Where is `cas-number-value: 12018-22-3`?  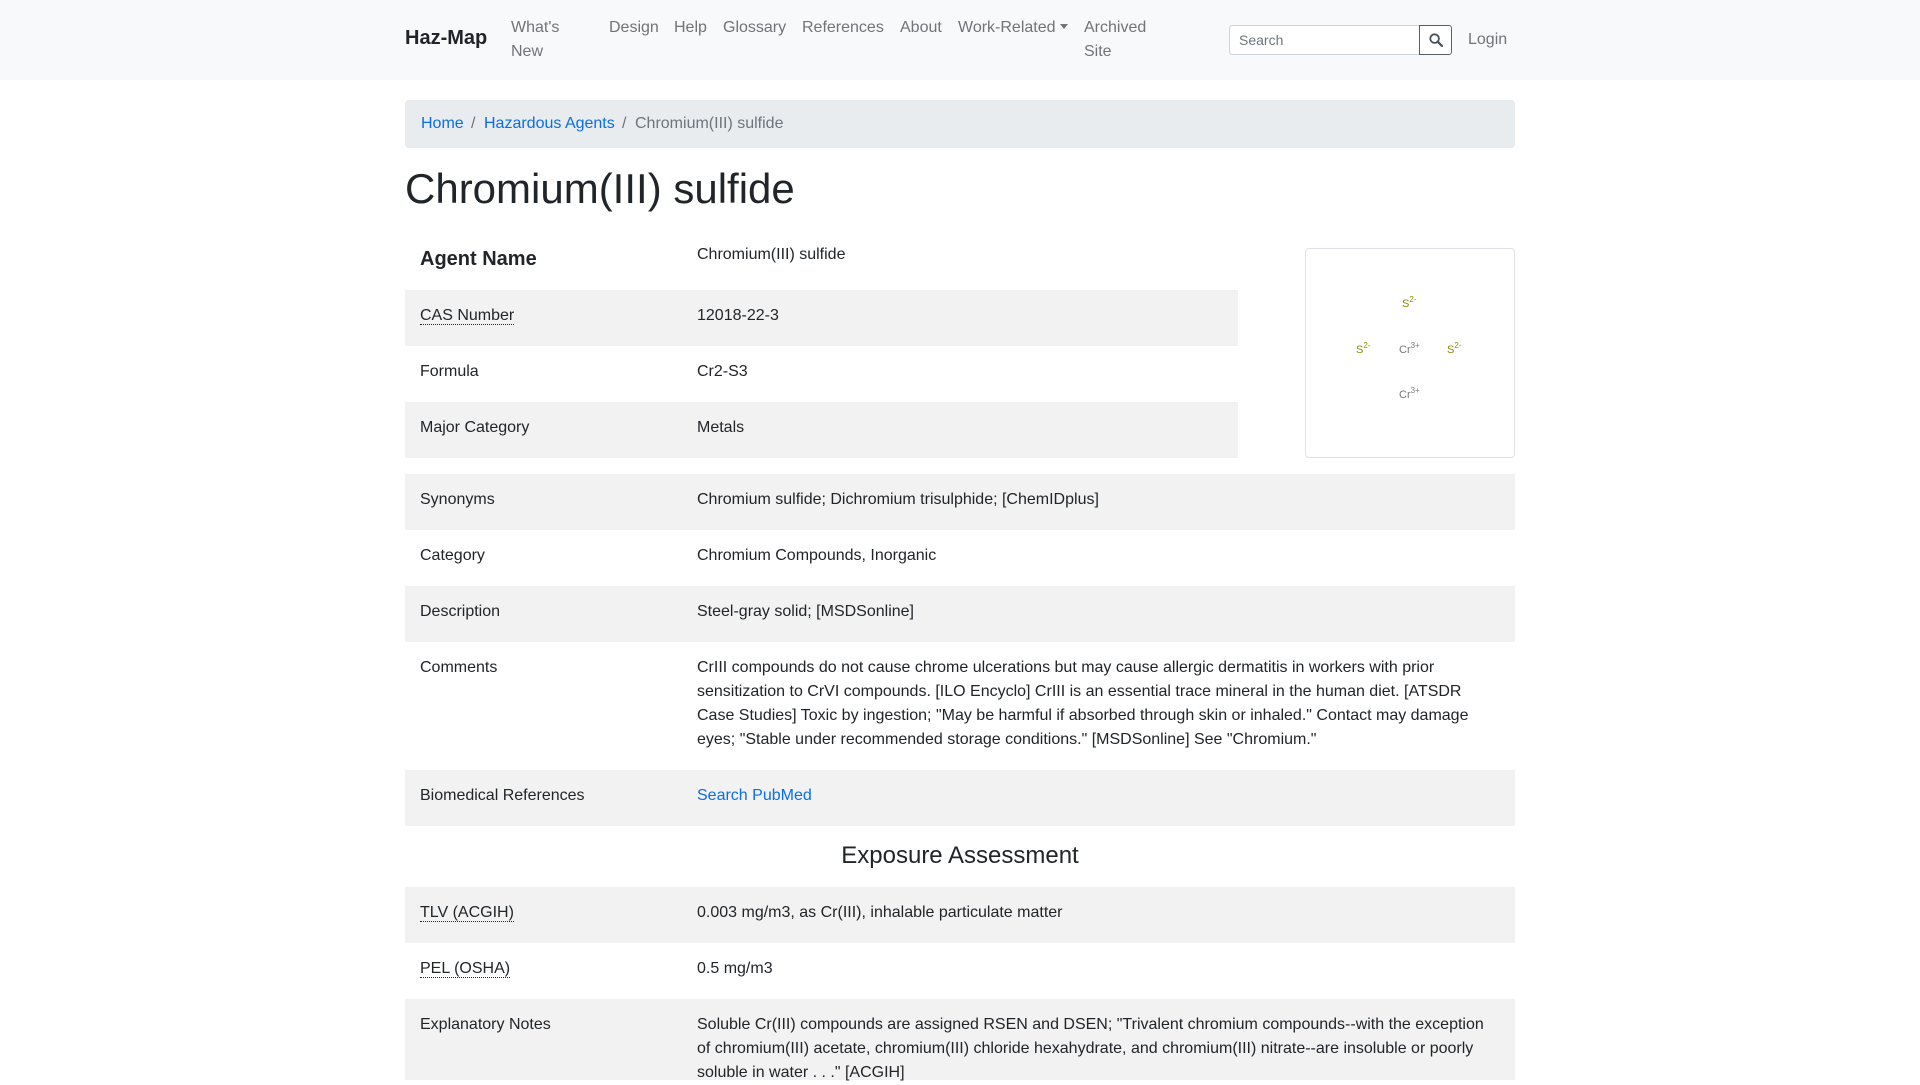 cas-number-value: 12018-22-3 is located at coordinates (738, 315).